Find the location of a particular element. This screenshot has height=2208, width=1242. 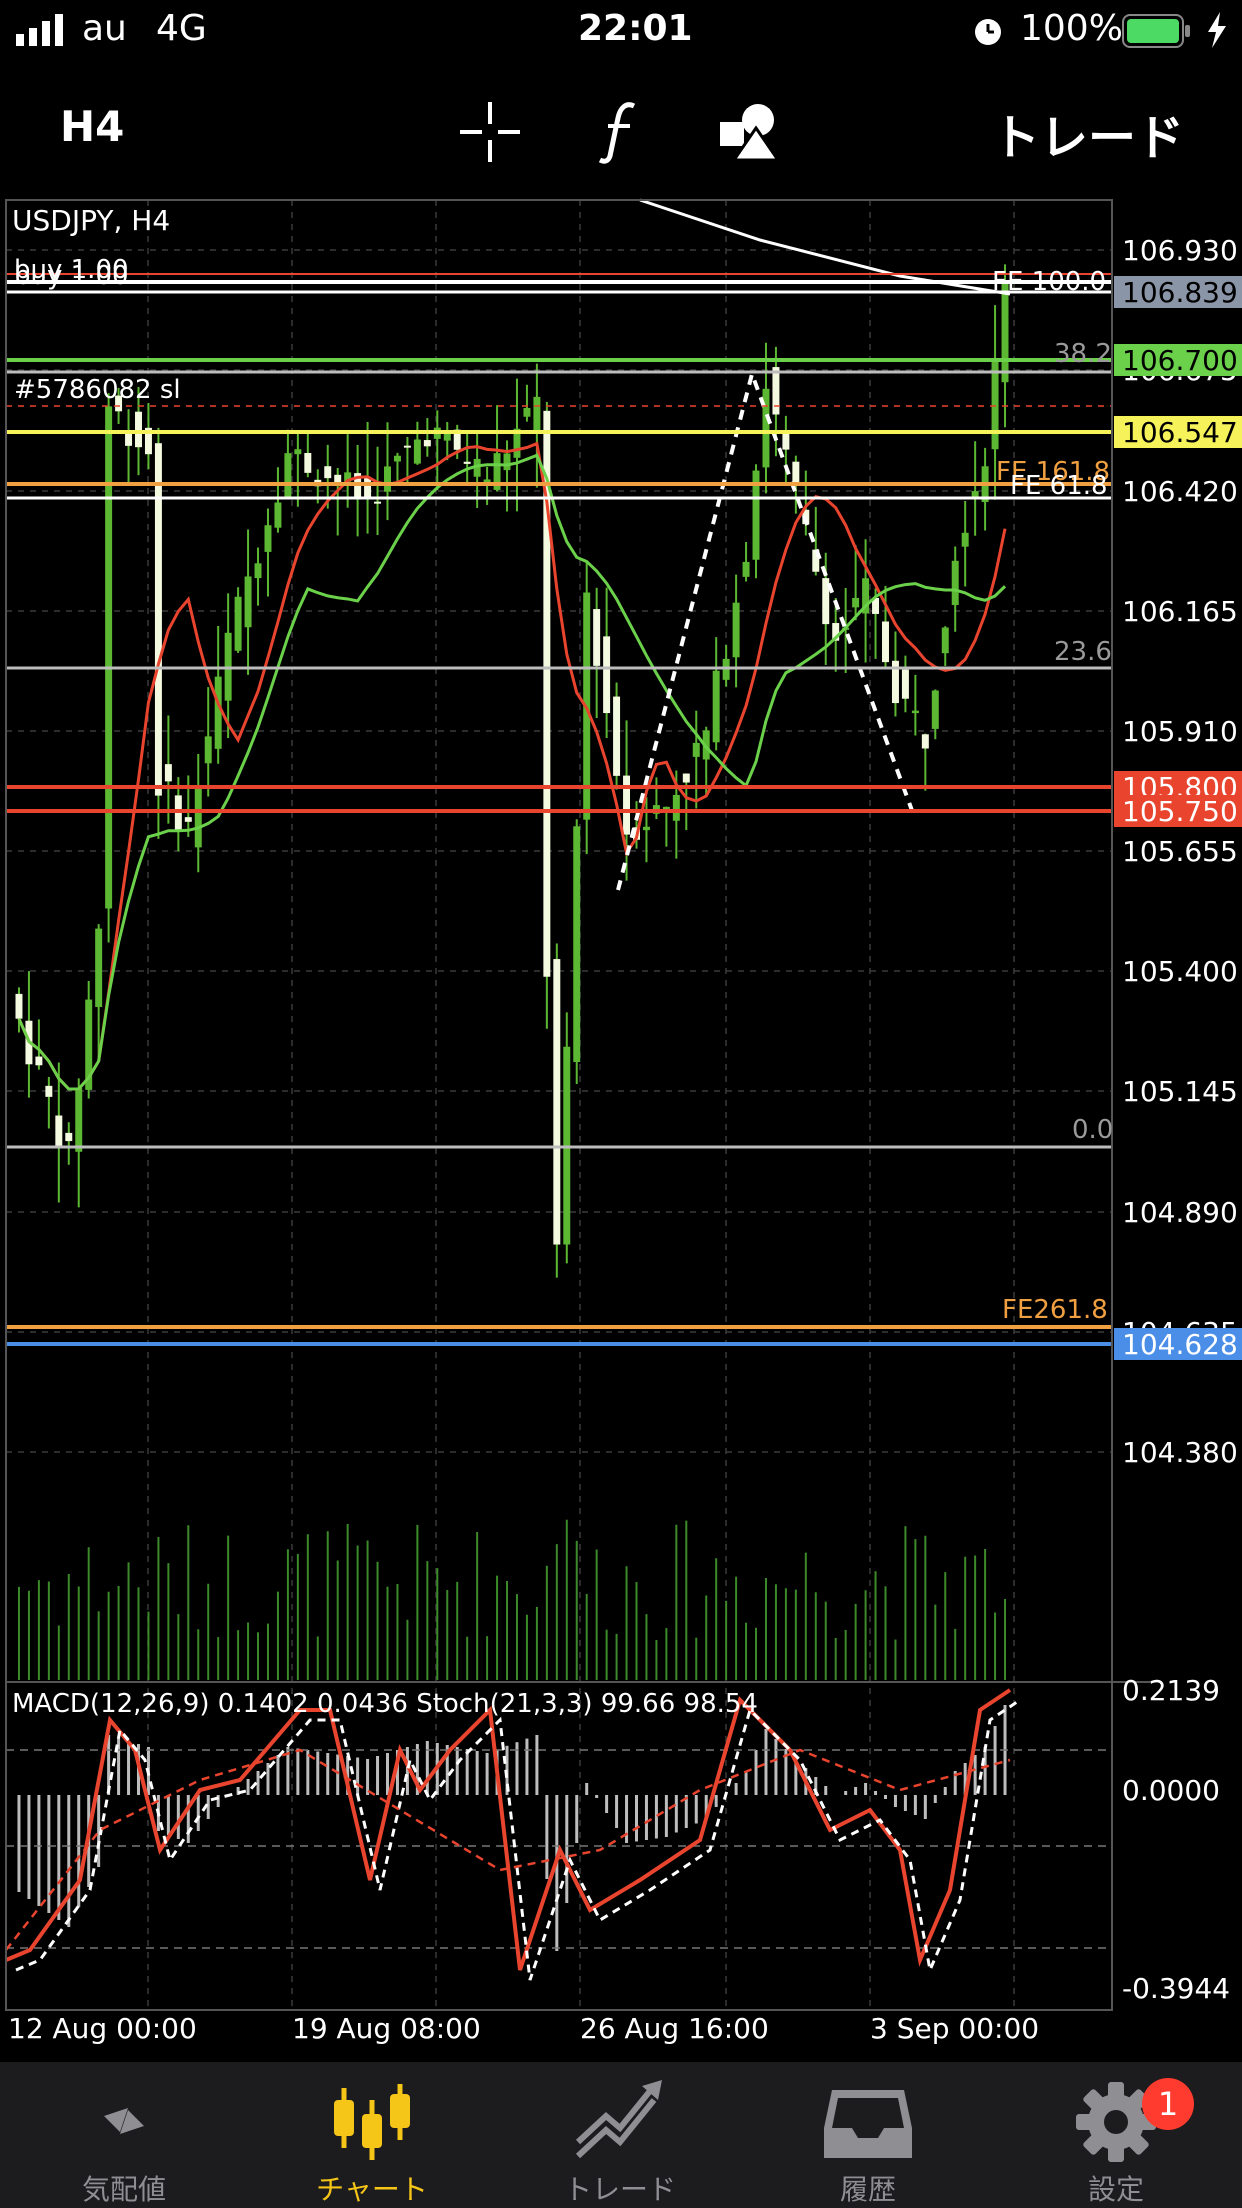

time-tick-label: 12 Aug 00:00 is located at coordinates (102, 2028).